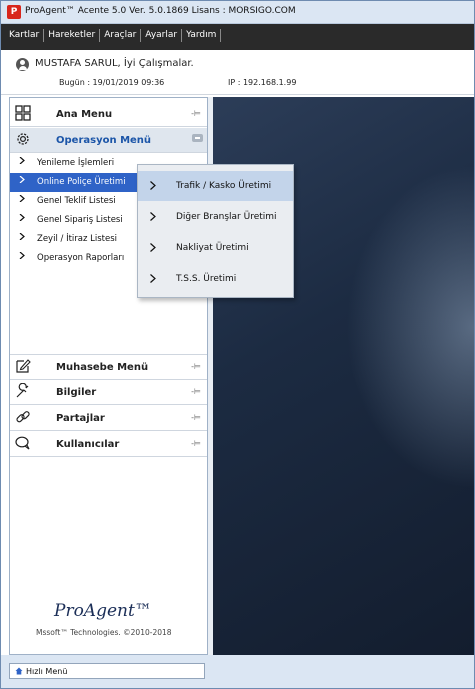 The image size is (475, 689). Describe the element at coordinates (81, 182) in the screenshot. I see `submenu-label: Online Poliçe Üretimi` at that location.